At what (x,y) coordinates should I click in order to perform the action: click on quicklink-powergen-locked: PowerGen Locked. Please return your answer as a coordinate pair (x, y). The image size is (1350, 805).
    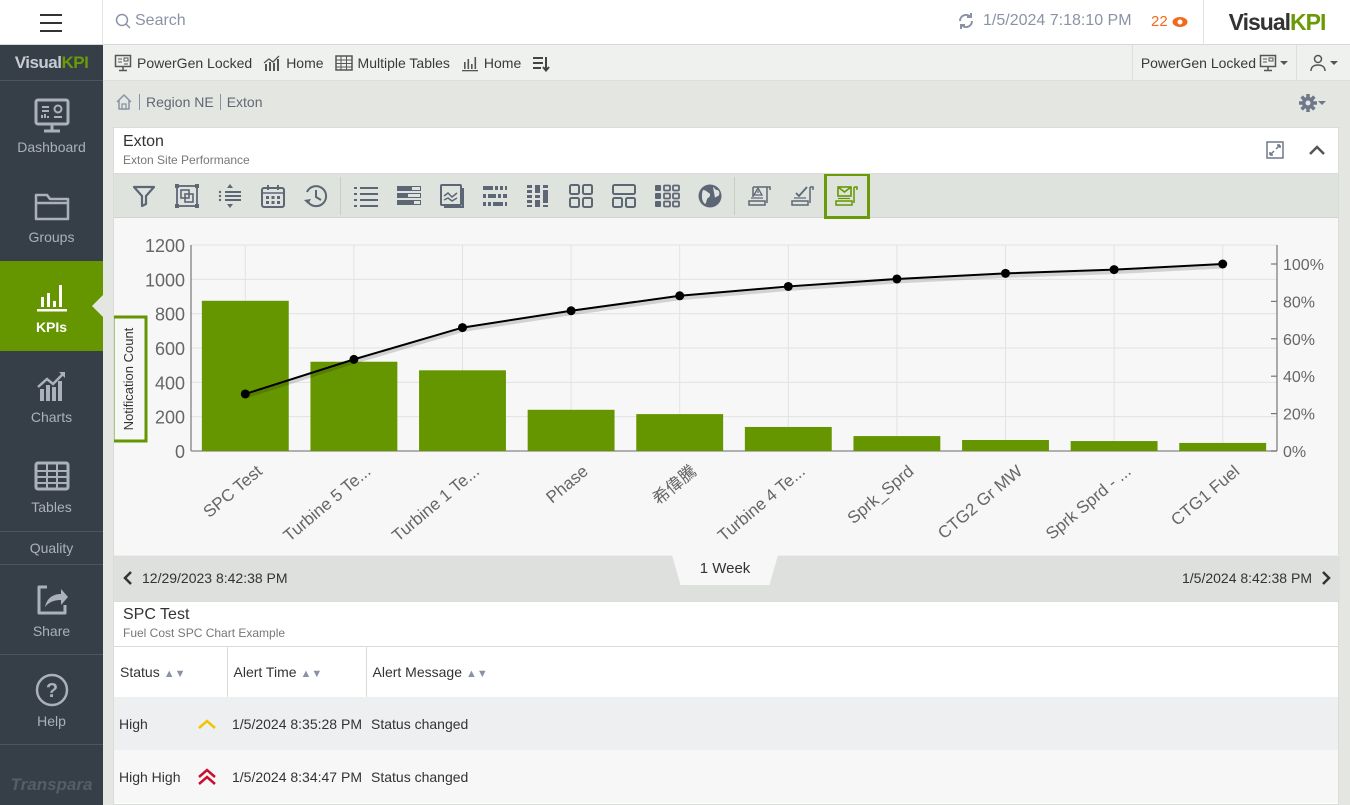
    Looking at the image, I should click on (183, 63).